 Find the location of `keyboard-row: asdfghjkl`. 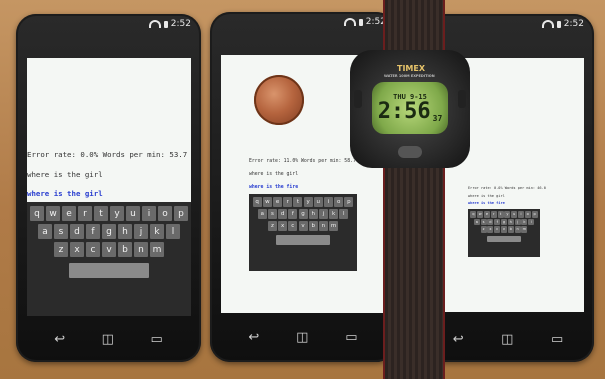

keyboard-row: asdfghjkl is located at coordinates (504, 221).